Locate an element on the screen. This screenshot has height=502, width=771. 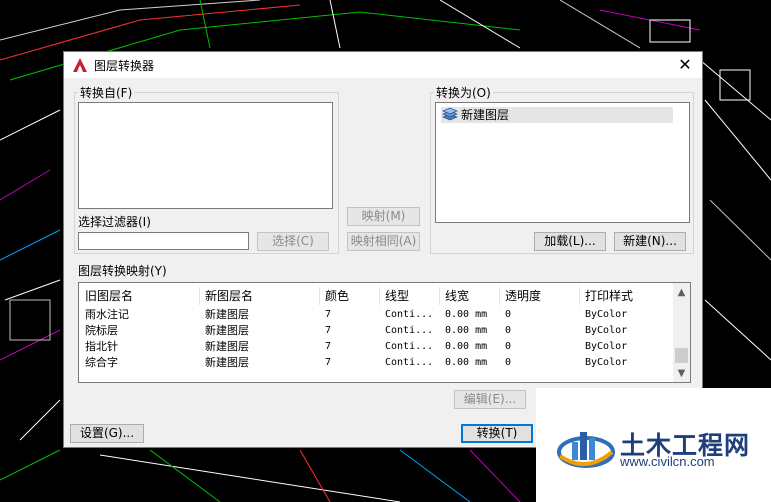
cell-old-name: 院标层 is located at coordinates (101, 330).